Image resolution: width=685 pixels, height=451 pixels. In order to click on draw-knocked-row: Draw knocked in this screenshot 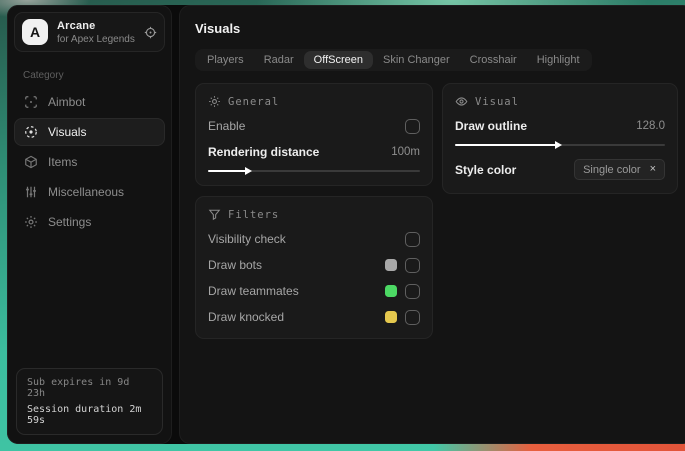, I will do `click(314, 317)`.